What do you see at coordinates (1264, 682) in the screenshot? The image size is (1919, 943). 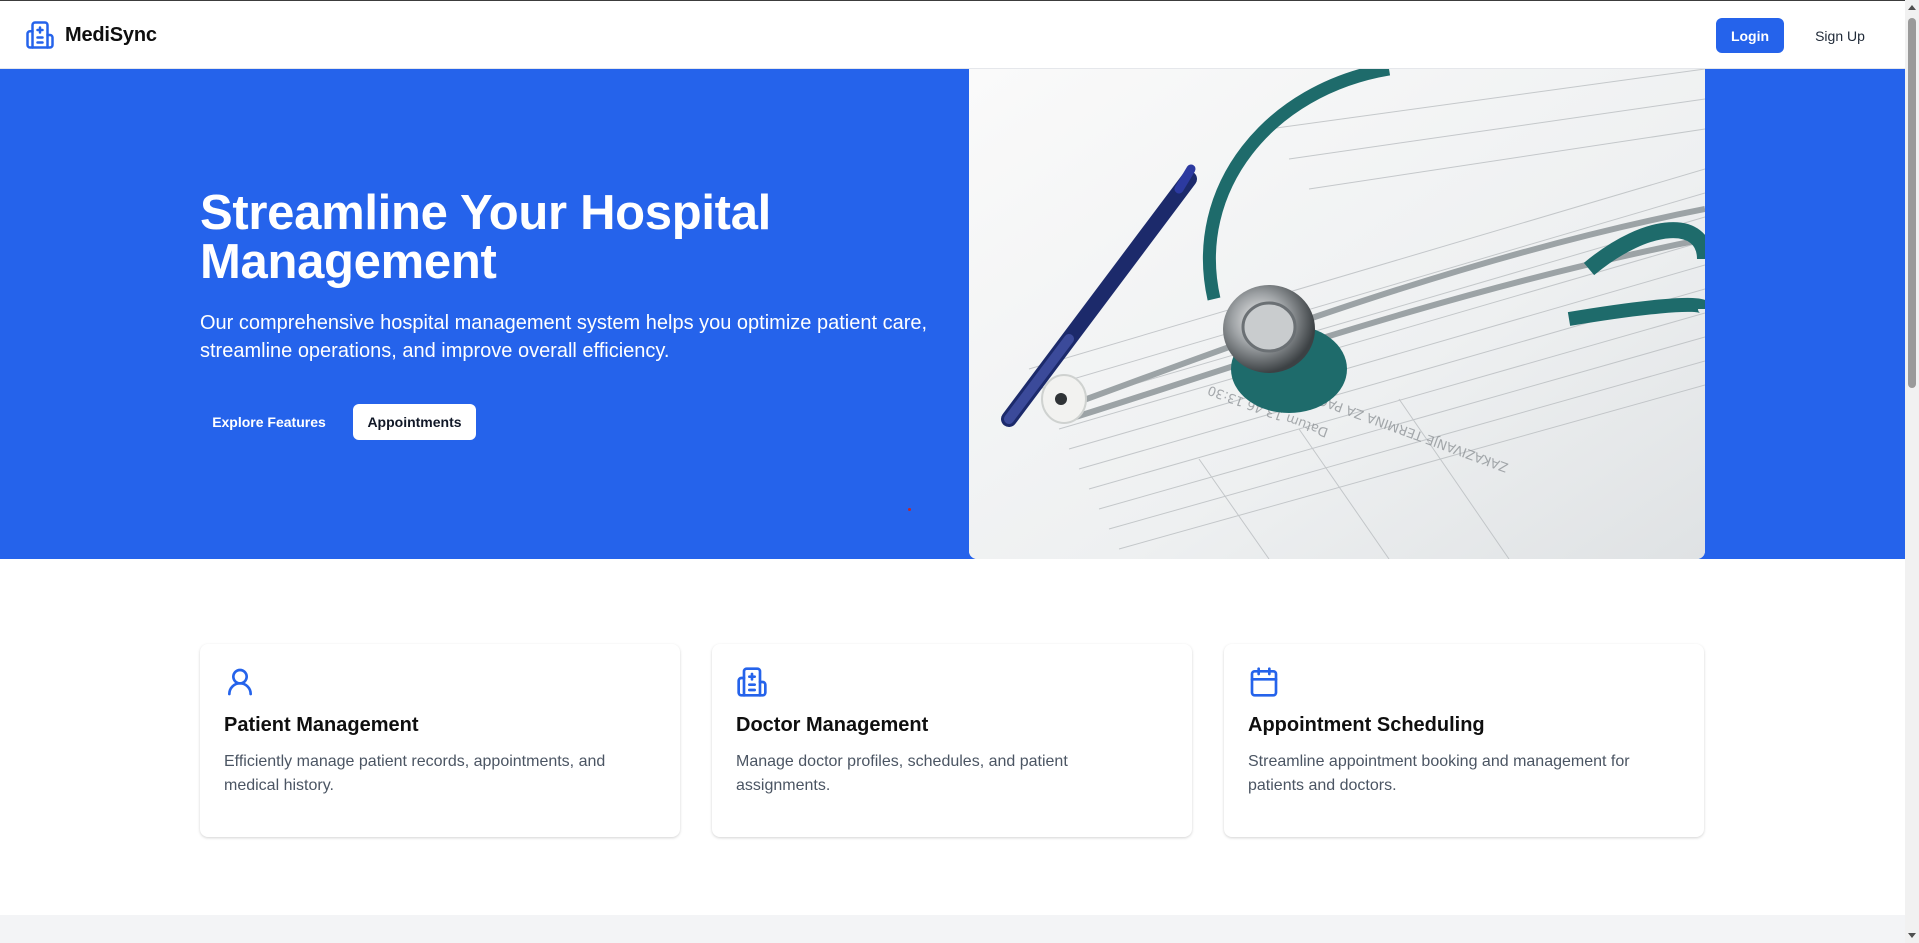 I see `calendar-icon` at bounding box center [1264, 682].